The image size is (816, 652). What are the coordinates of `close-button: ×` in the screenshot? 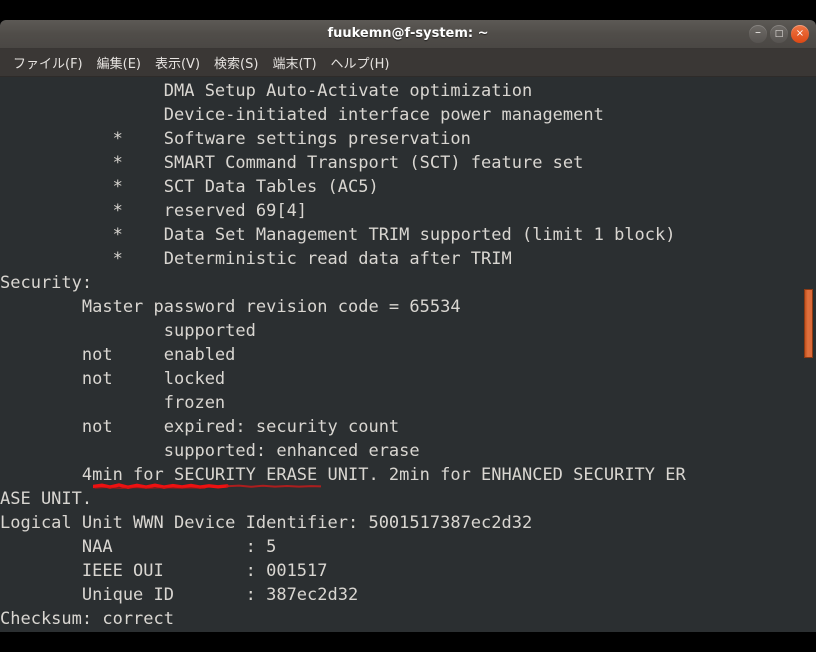 It's located at (800, 34).